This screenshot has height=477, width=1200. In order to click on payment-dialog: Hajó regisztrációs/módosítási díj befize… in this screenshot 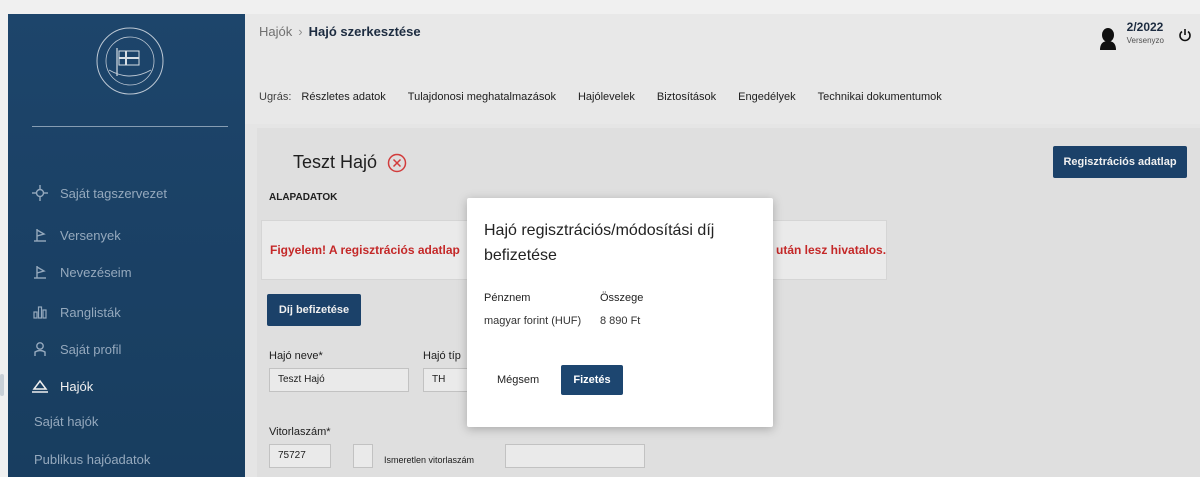, I will do `click(620, 312)`.